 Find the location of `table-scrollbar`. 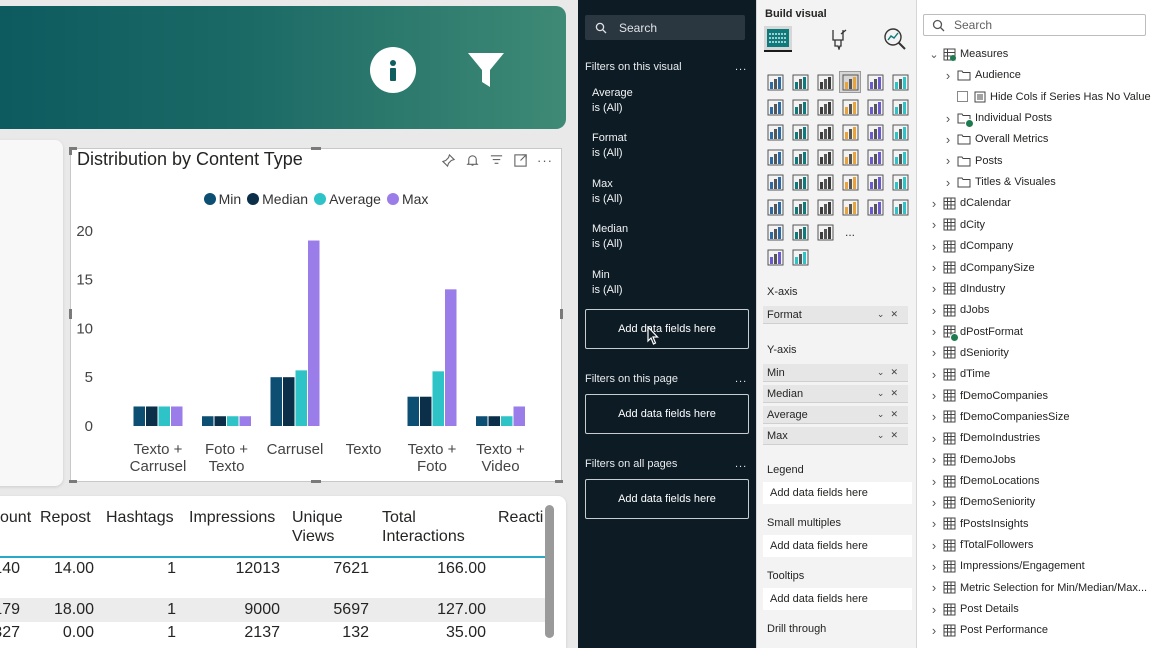

table-scrollbar is located at coordinates (549, 571).